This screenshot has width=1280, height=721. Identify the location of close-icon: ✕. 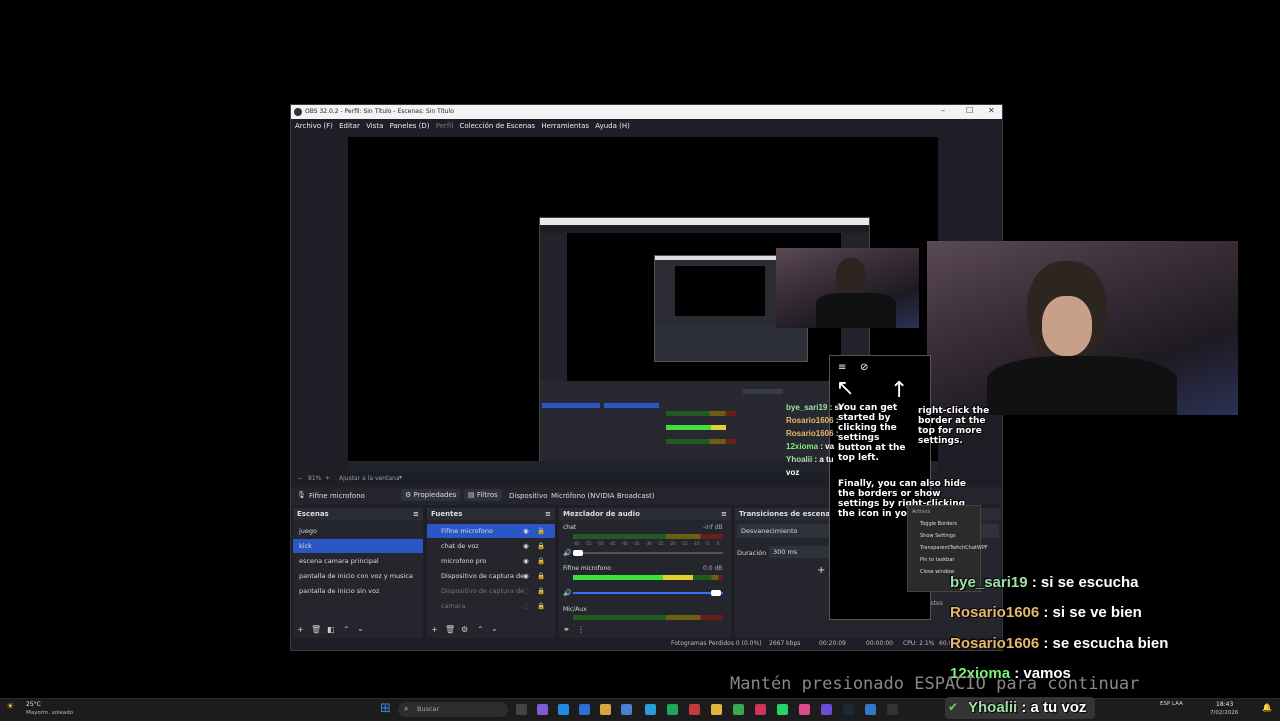
(991, 110).